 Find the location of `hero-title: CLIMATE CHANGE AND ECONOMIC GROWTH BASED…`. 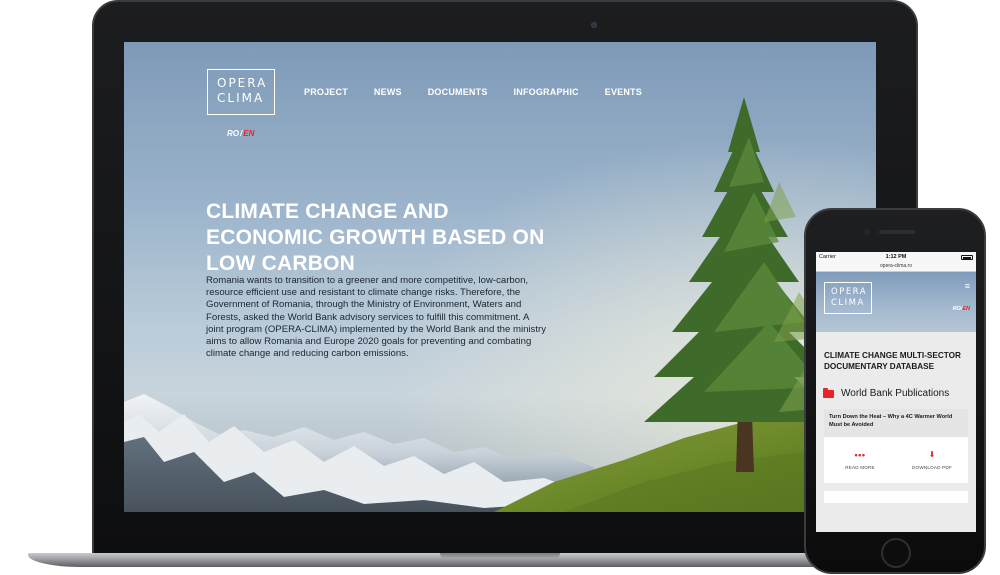

hero-title: CLIMATE CHANGE AND ECONOMIC GROWTH BASED… is located at coordinates (375, 237).